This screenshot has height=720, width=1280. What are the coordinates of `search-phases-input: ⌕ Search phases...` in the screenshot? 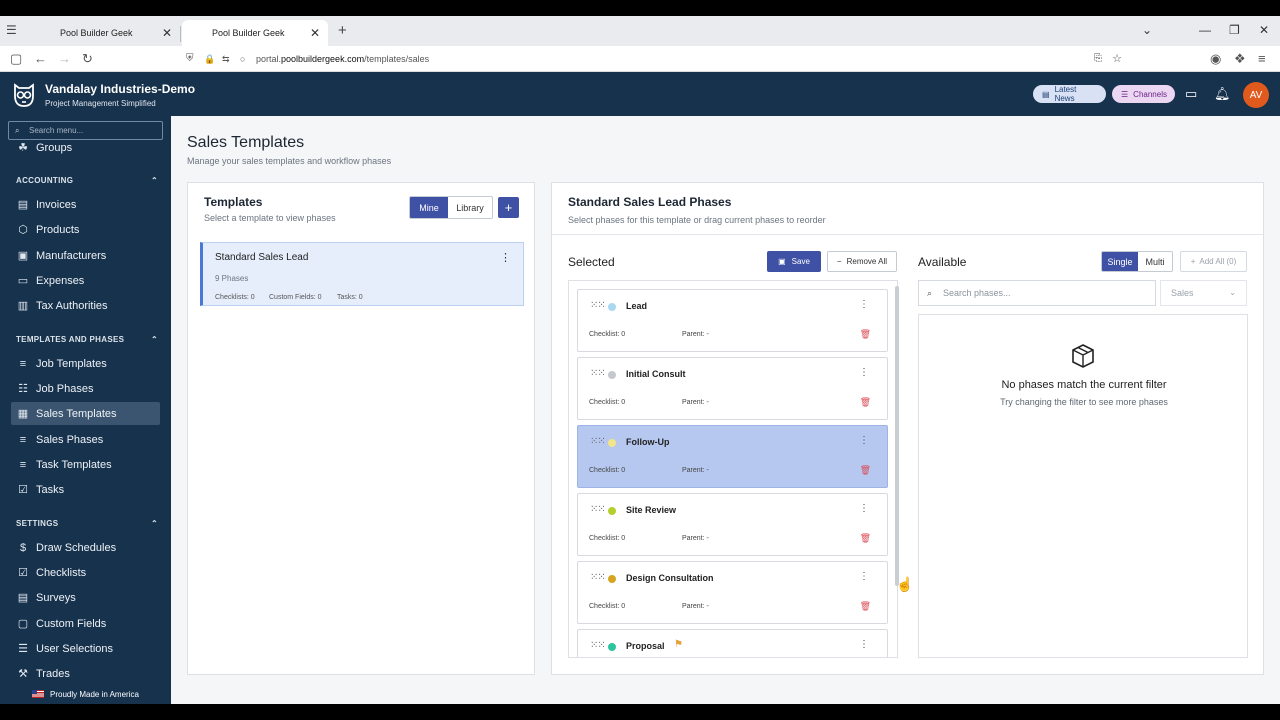 It's located at (1037, 293).